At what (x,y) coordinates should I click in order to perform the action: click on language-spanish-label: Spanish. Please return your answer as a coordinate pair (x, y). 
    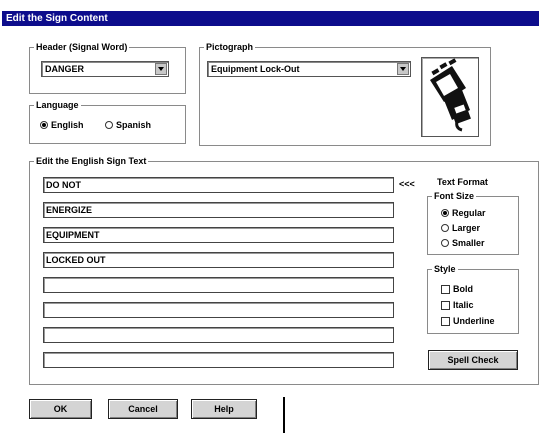
    Looking at the image, I should click on (134, 125).